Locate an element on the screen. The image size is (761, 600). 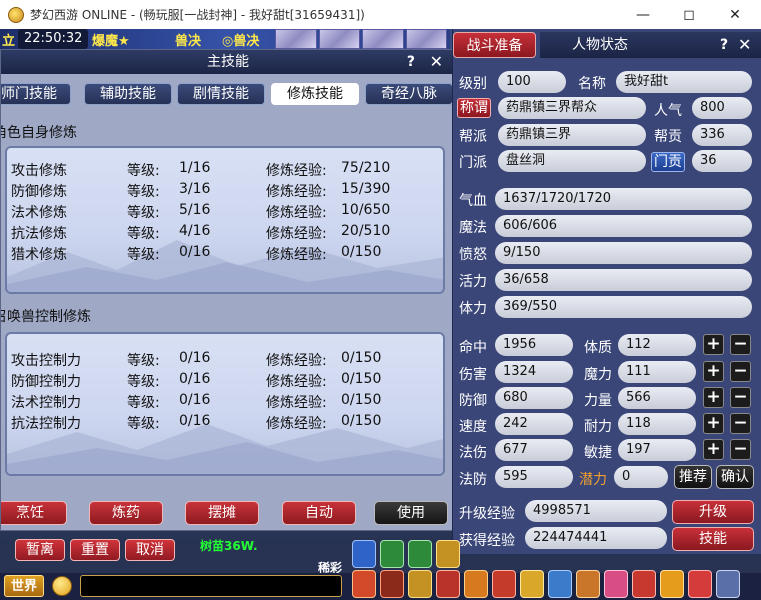
cultivation-row: 防御修炼 等级: 3/16 修炼经验: 15/390 is located at coordinates (225, 191).